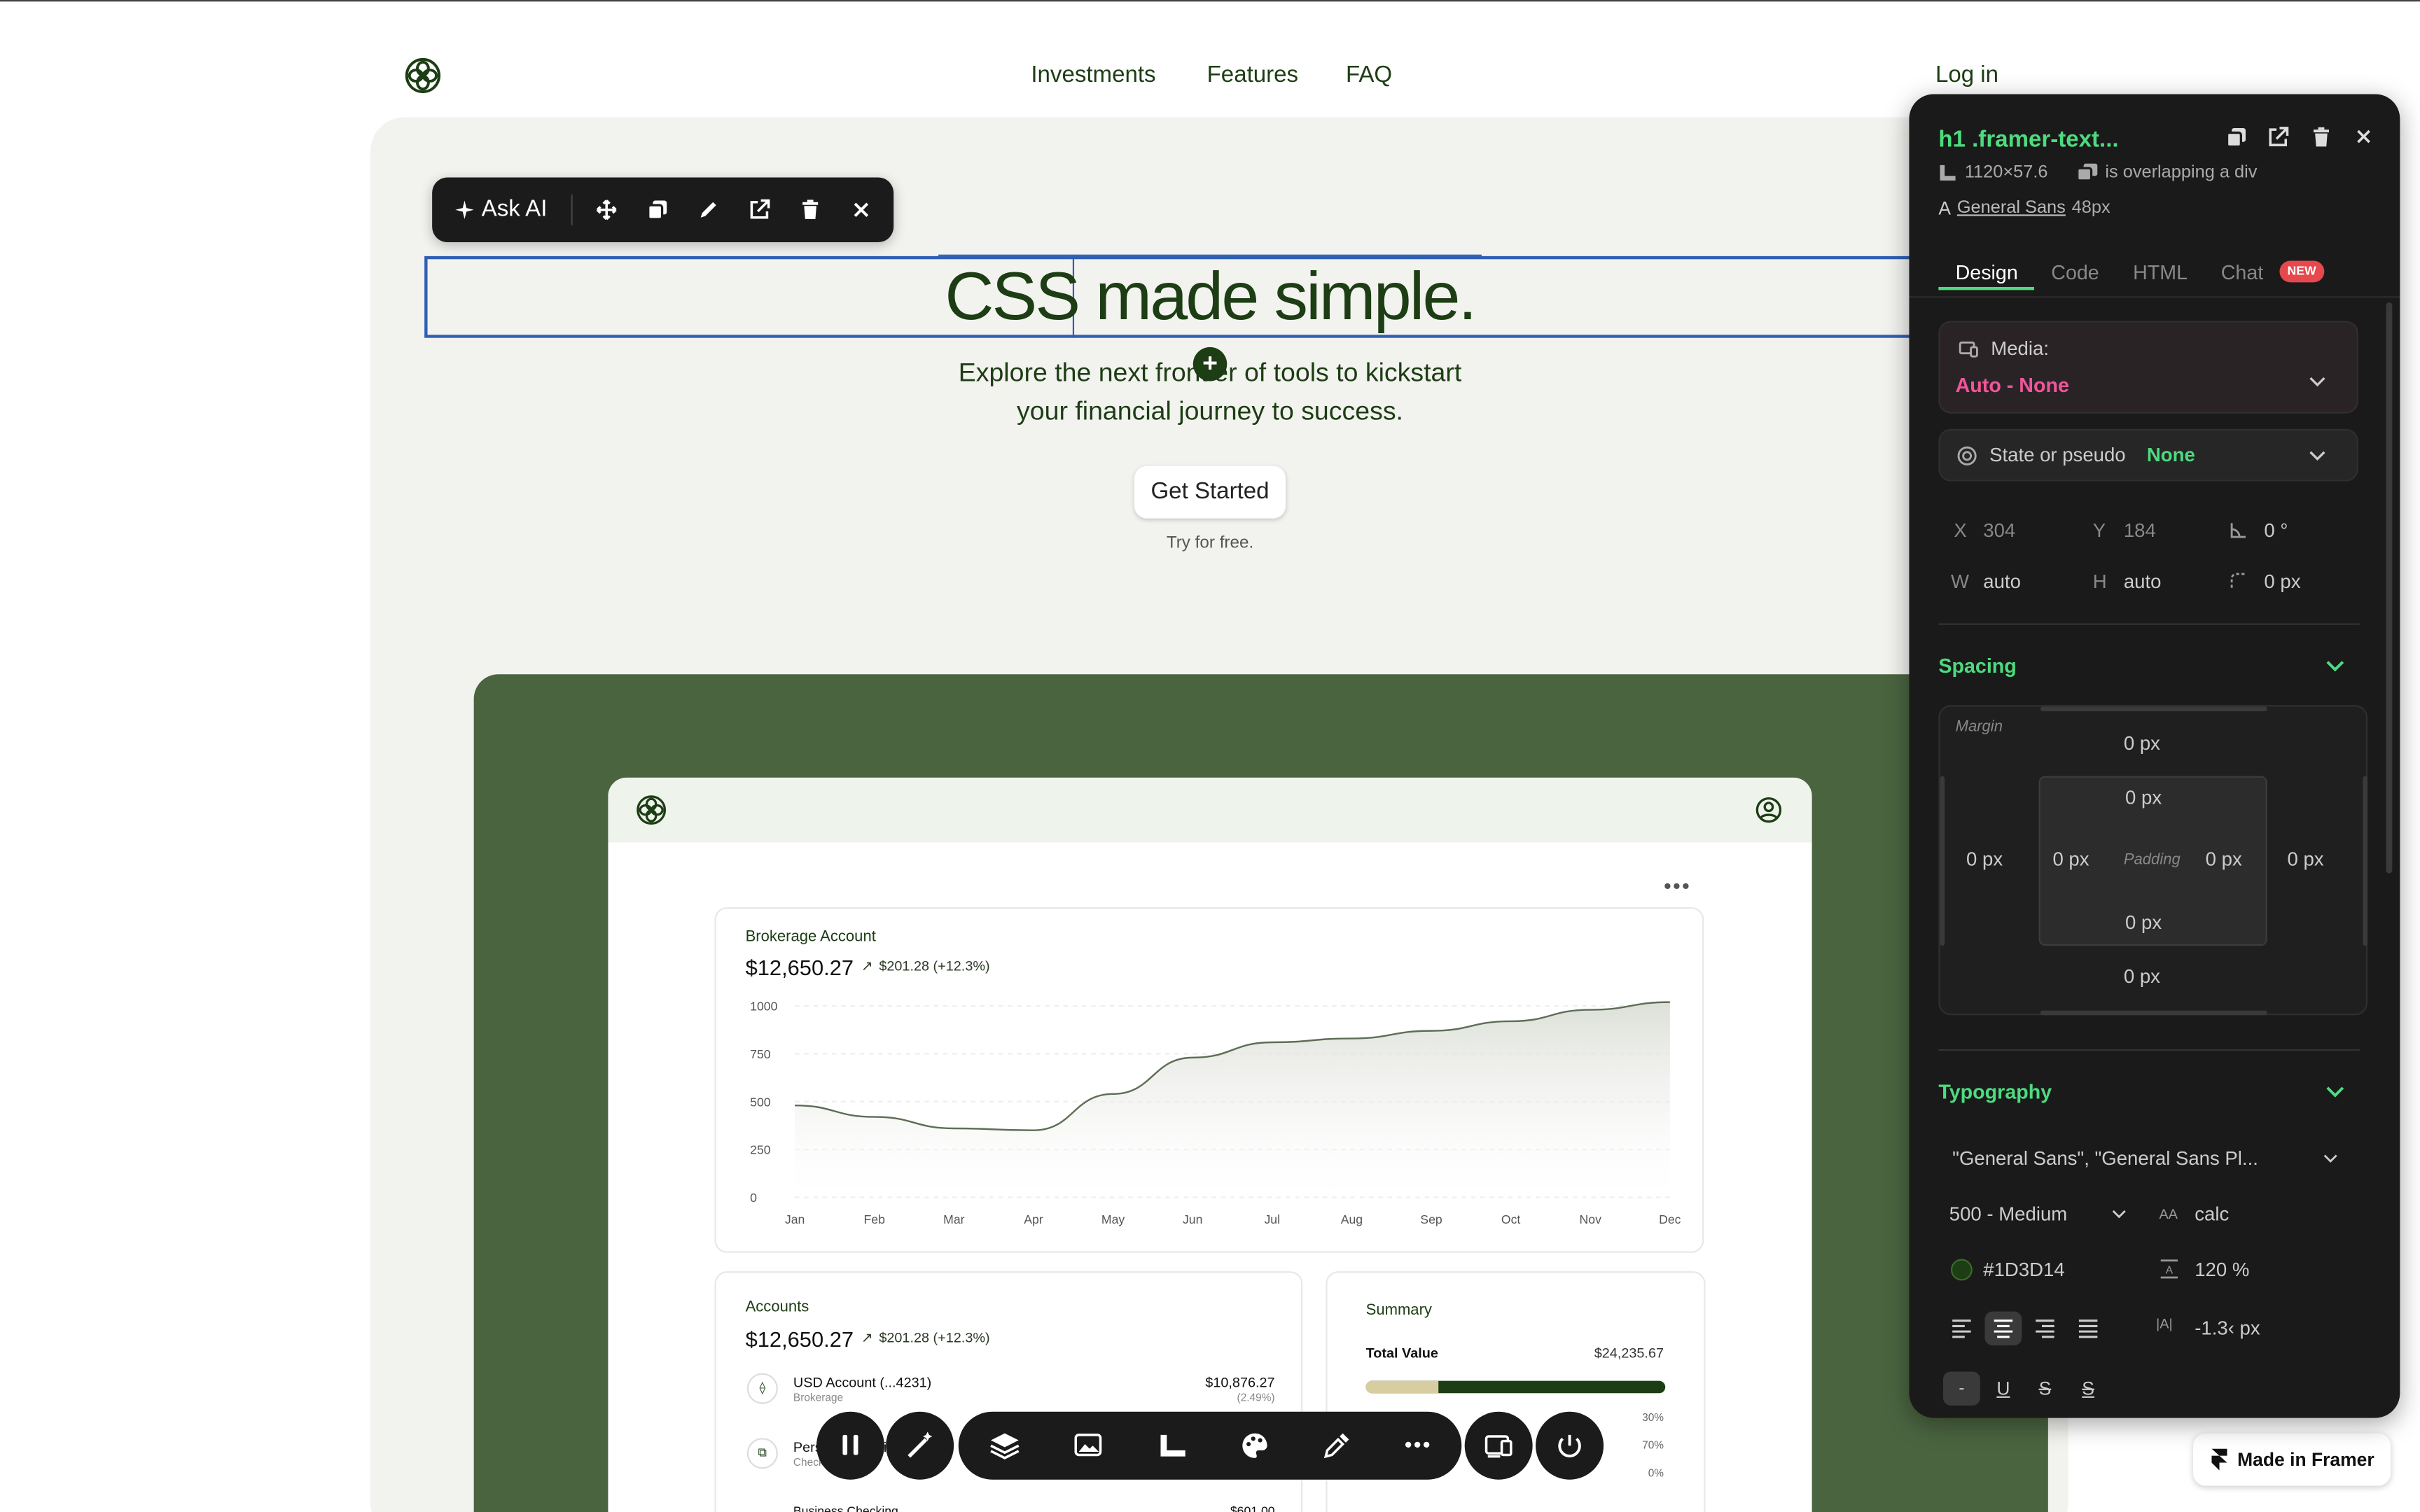 This screenshot has width=2420, height=1512. Describe the element at coordinates (2242, 272) in the screenshot. I see `tab-chat: Chat` at that location.